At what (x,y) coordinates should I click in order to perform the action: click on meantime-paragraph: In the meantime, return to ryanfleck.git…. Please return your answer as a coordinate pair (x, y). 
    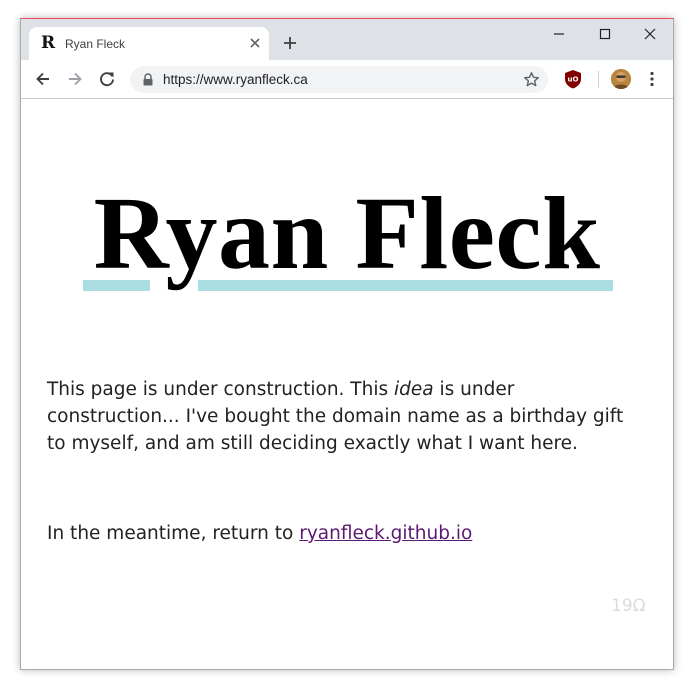
    Looking at the image, I should click on (347, 533).